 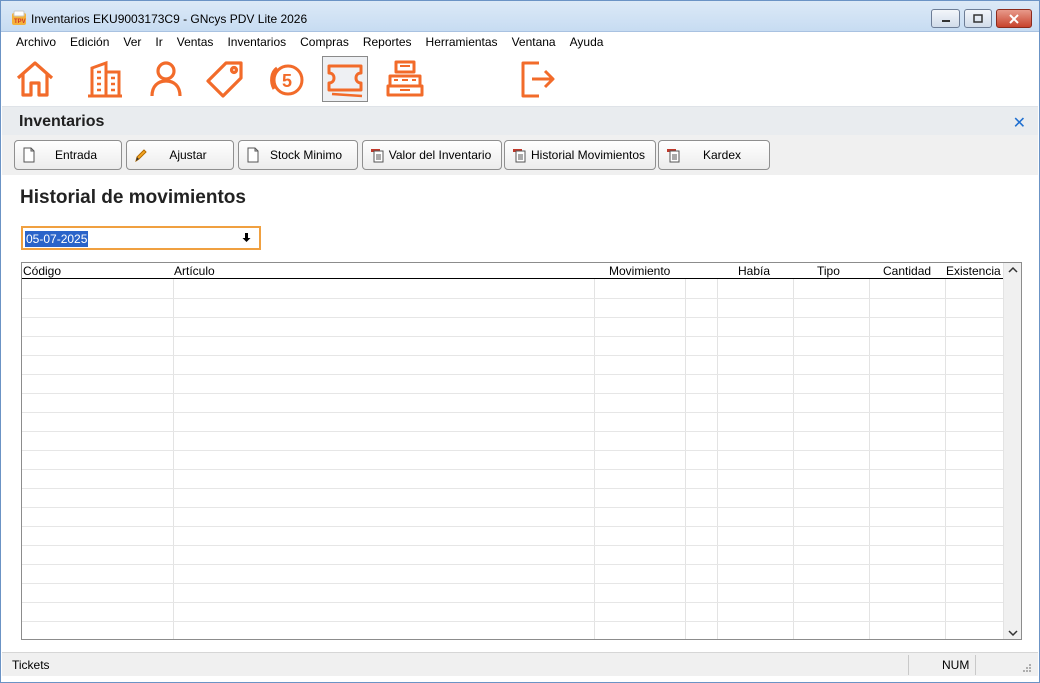 I want to click on products-button, so click(x=225, y=79).